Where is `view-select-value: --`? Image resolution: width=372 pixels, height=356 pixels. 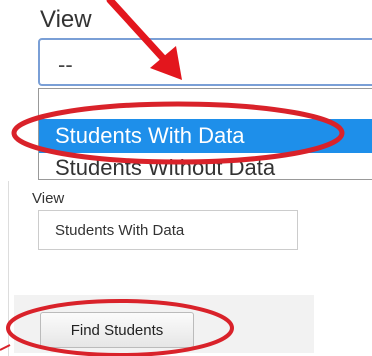 view-select-value: -- is located at coordinates (65, 64).